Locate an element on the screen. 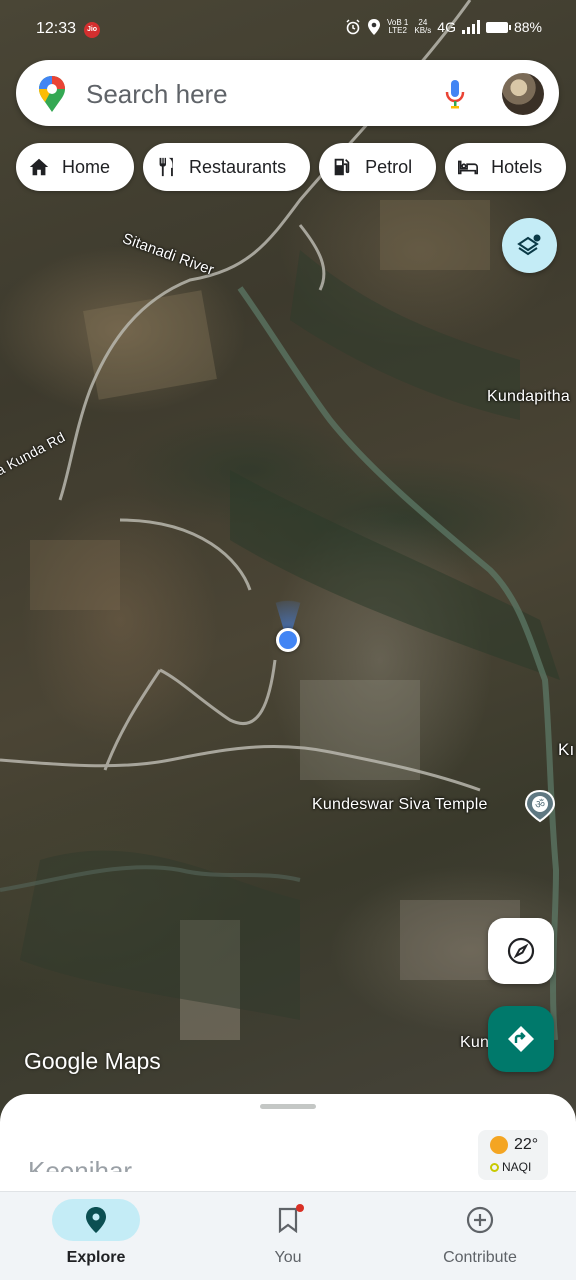 The image size is (576, 1280). status-bar: 12:33 Jio VoB 1 LTE2 24 KB/s 4G 88% is located at coordinates (288, 30).